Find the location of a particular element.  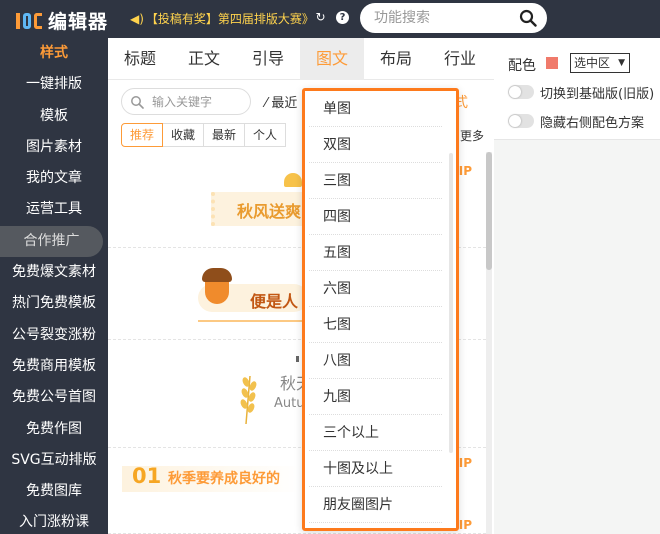

toggle-basic-version-row: 切换到基础版(旧版) is located at coordinates (581, 92).